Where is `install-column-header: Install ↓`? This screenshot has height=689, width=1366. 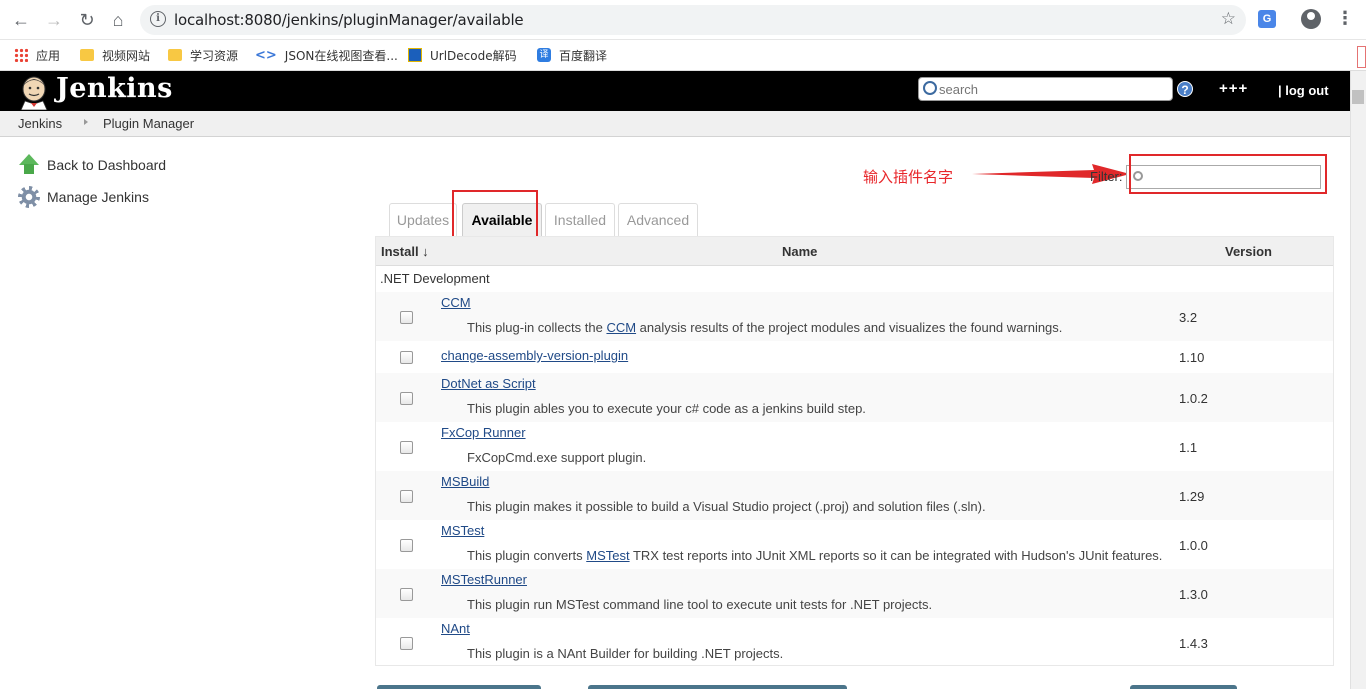 install-column-header: Install ↓ is located at coordinates (405, 251).